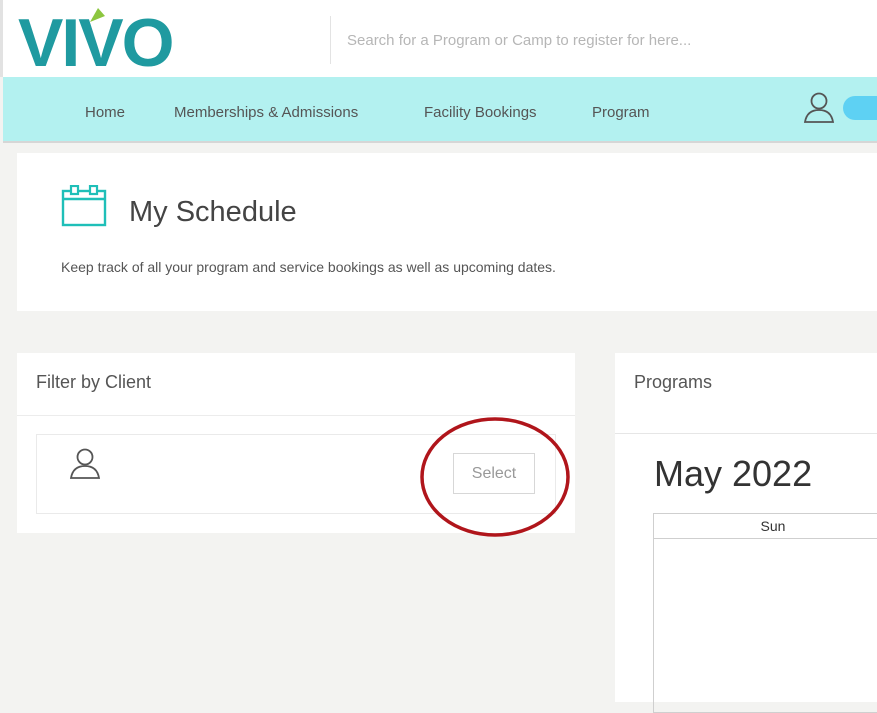 Image resolution: width=877 pixels, height=713 pixels. Describe the element at coordinates (673, 382) in the screenshot. I see `programs-title: Programs` at that location.